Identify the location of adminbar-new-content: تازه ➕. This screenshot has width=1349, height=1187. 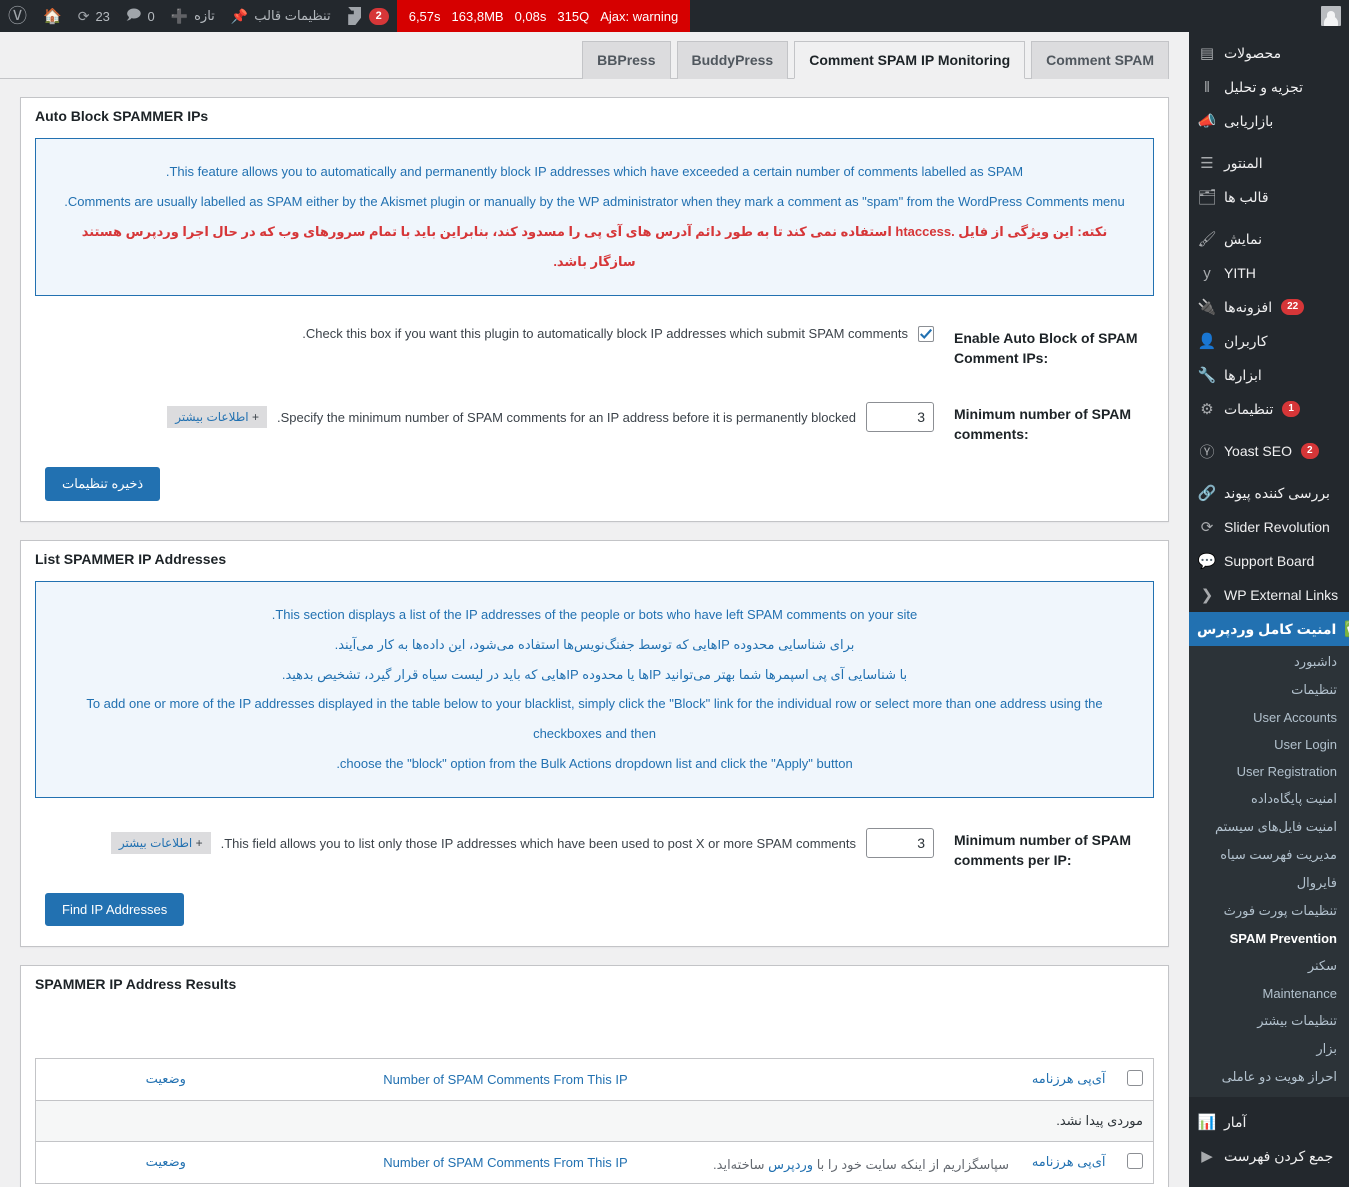
(193, 16).